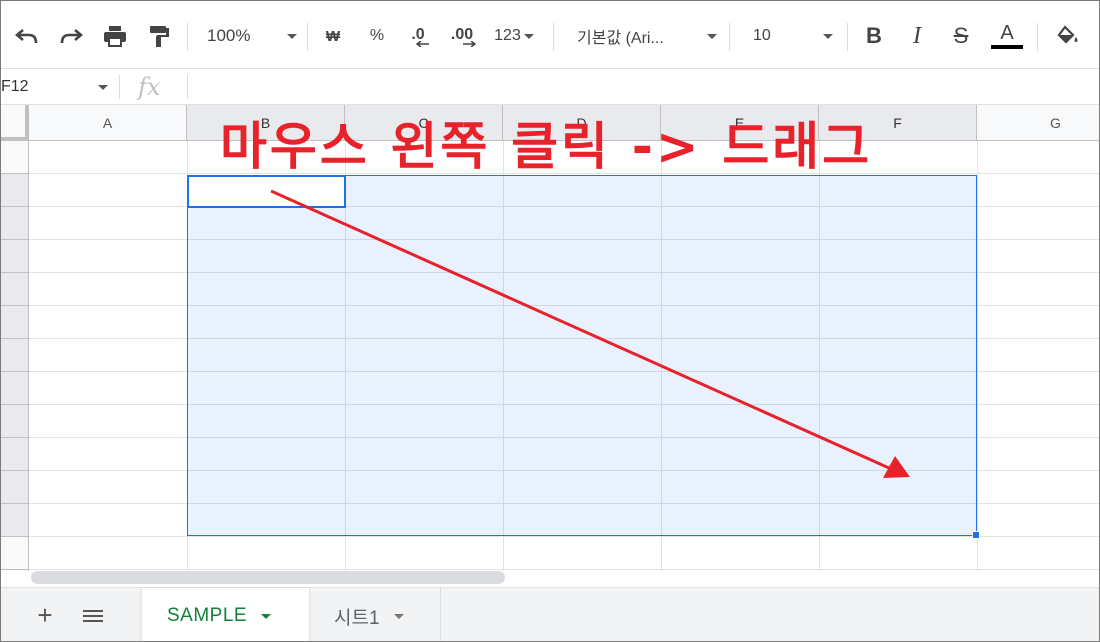 The image size is (1100, 642). I want to click on number-format-label: 123, so click(507, 35).